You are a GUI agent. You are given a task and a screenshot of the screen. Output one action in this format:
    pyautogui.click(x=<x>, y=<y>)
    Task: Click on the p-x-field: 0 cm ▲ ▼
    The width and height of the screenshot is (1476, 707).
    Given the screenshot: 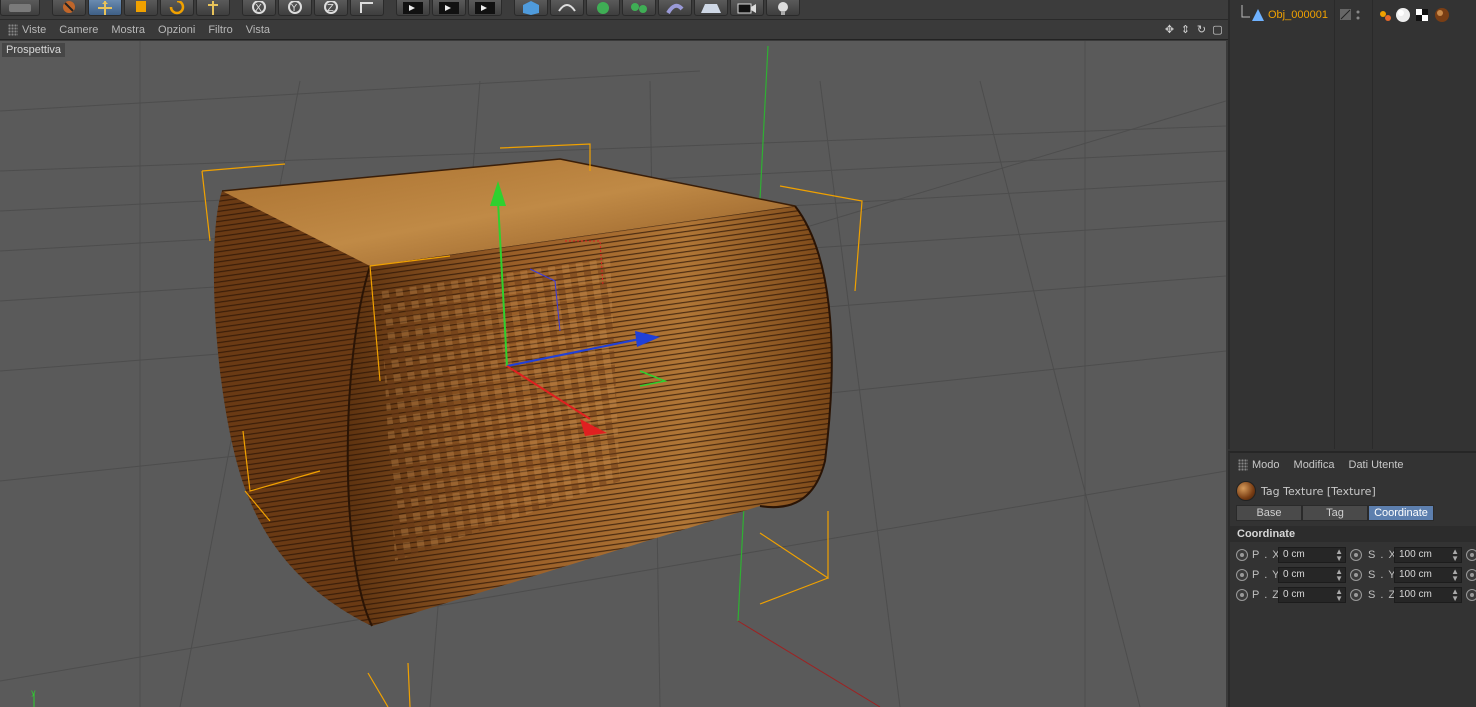 What is the action you would take?
    pyautogui.click(x=1312, y=555)
    